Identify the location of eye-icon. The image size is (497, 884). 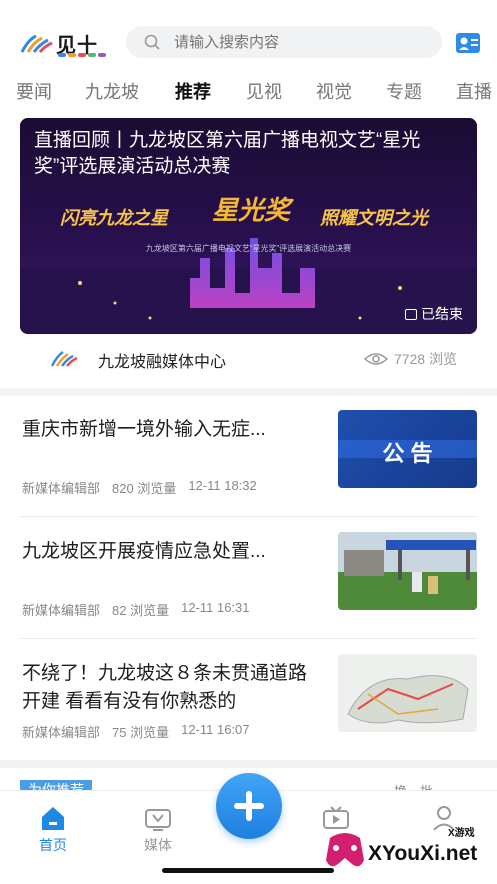
(375, 359).